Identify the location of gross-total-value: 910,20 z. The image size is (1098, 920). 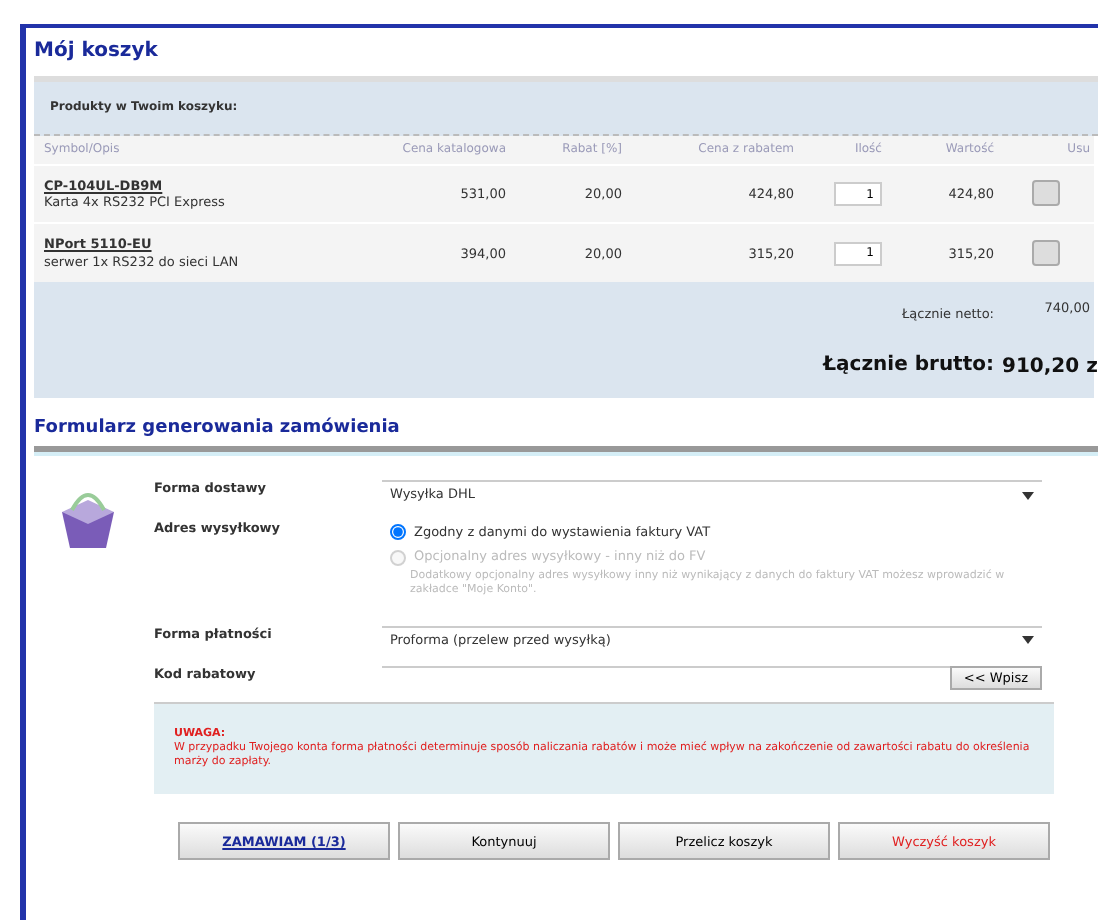
(1050, 366).